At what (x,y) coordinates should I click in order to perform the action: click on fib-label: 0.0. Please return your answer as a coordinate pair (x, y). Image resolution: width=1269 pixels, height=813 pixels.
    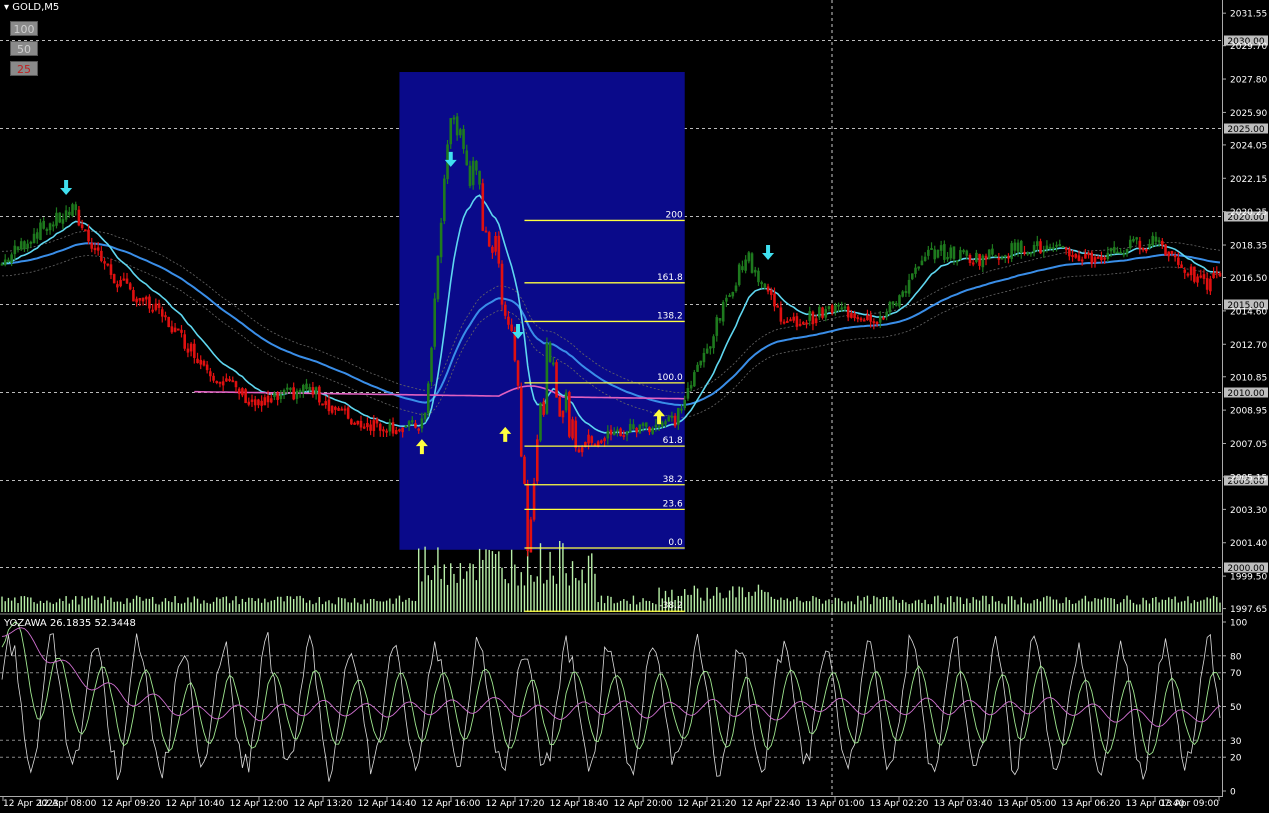
    Looking at the image, I should click on (675, 543).